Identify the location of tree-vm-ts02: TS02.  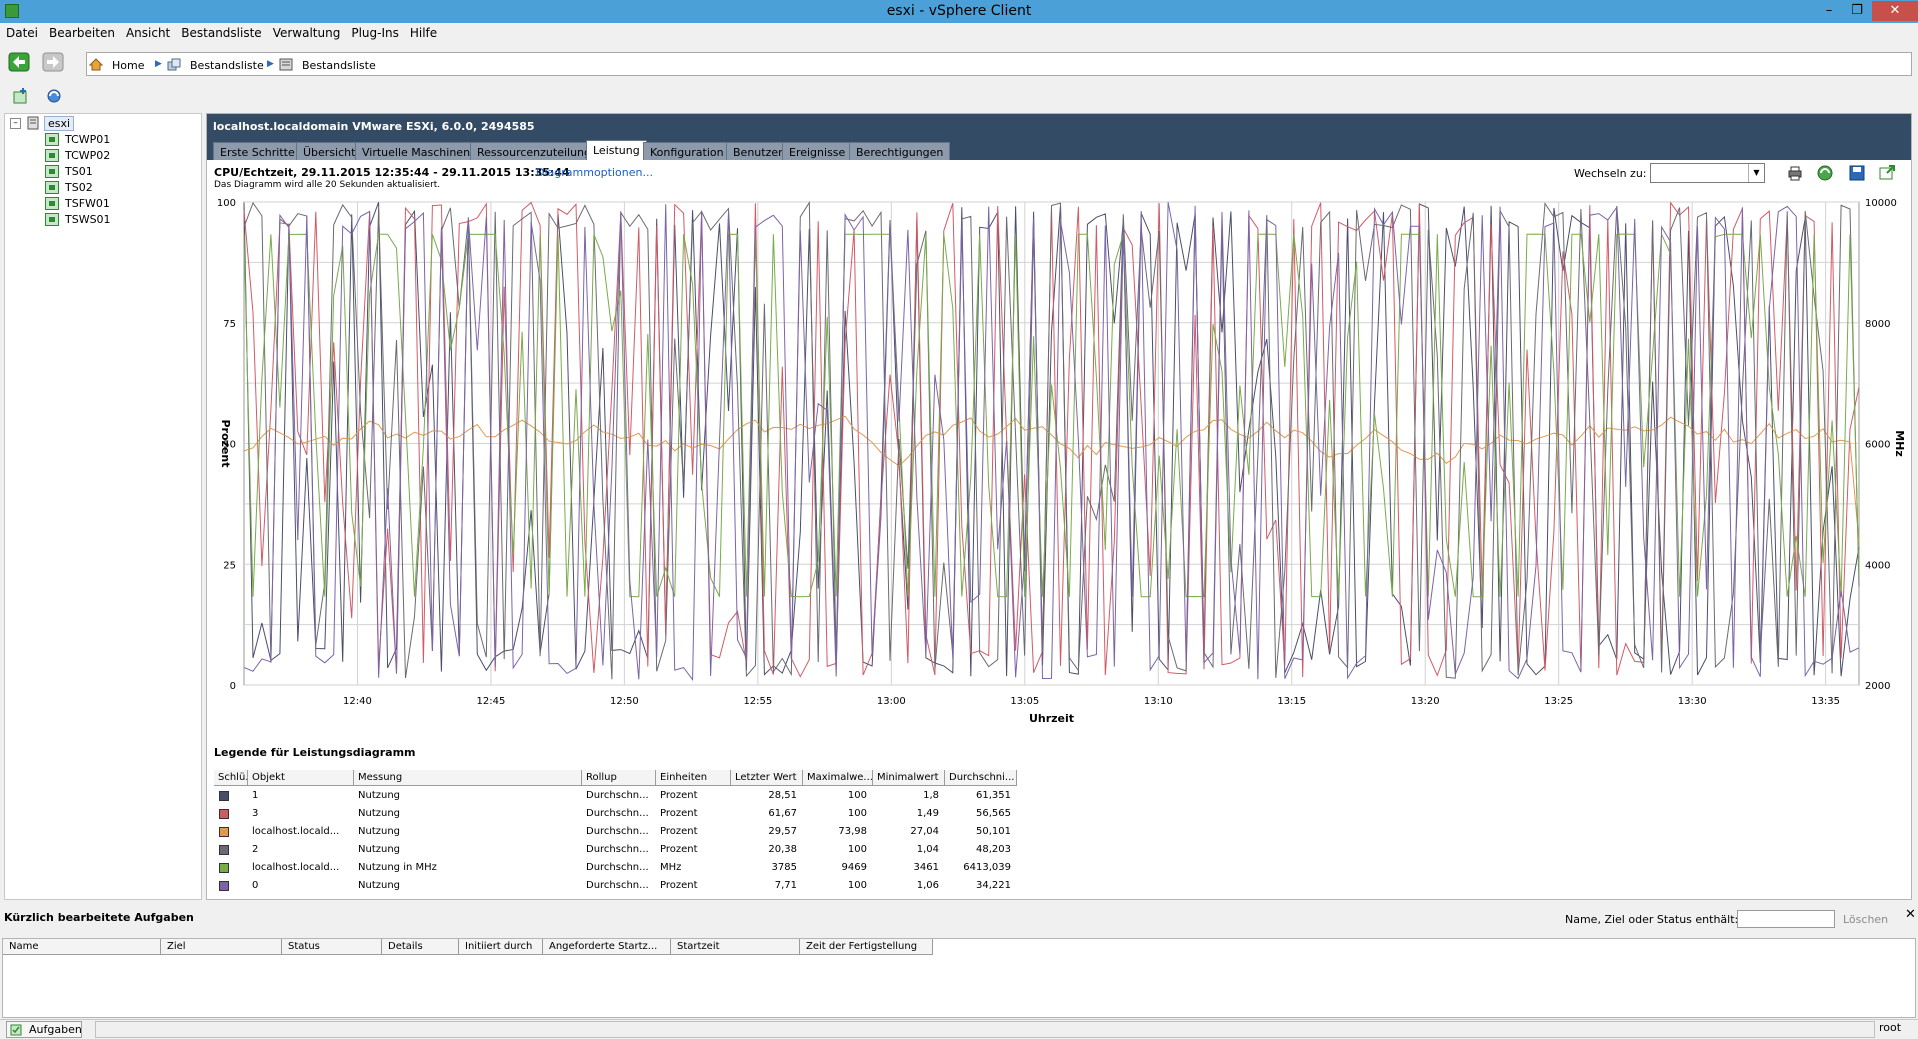
(79, 187).